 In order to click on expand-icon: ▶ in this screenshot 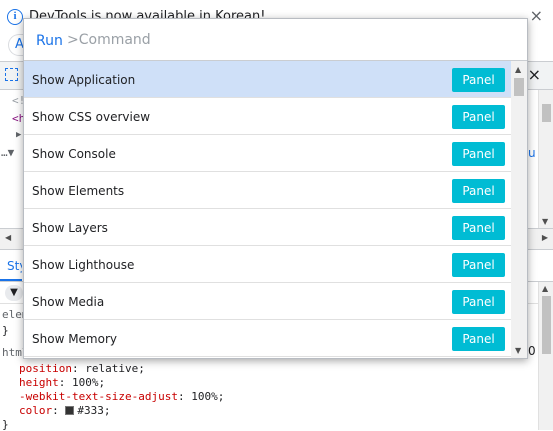, I will do `click(18, 135)`.